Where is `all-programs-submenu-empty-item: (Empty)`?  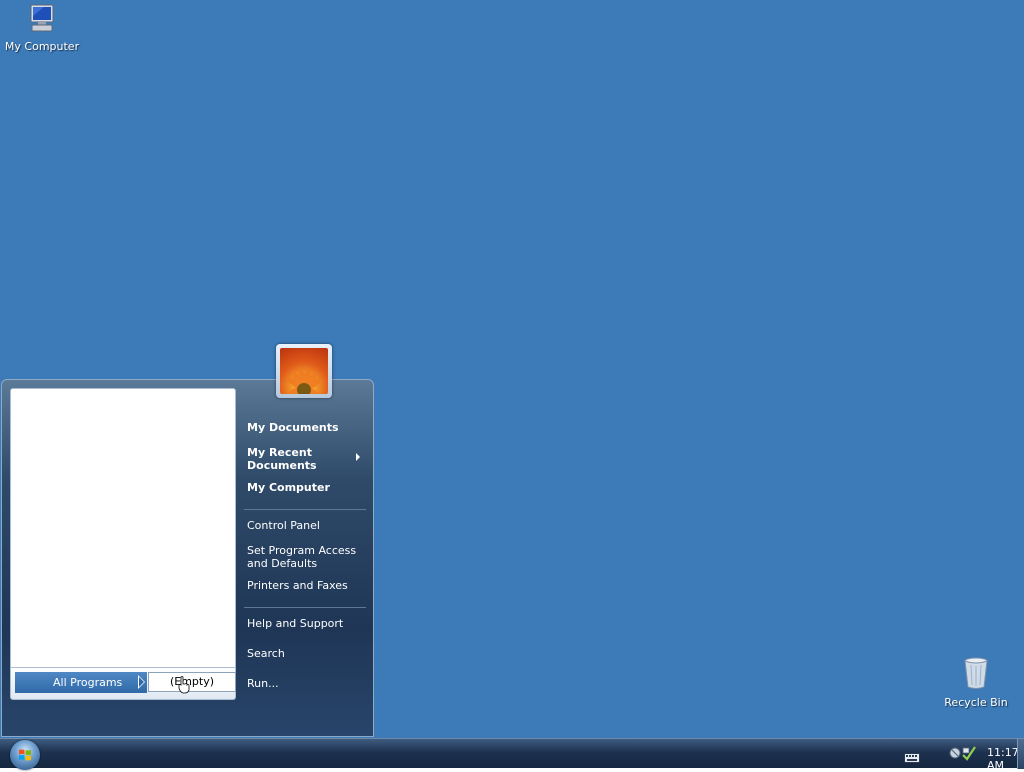
all-programs-submenu-empty-item: (Empty) is located at coordinates (192, 682).